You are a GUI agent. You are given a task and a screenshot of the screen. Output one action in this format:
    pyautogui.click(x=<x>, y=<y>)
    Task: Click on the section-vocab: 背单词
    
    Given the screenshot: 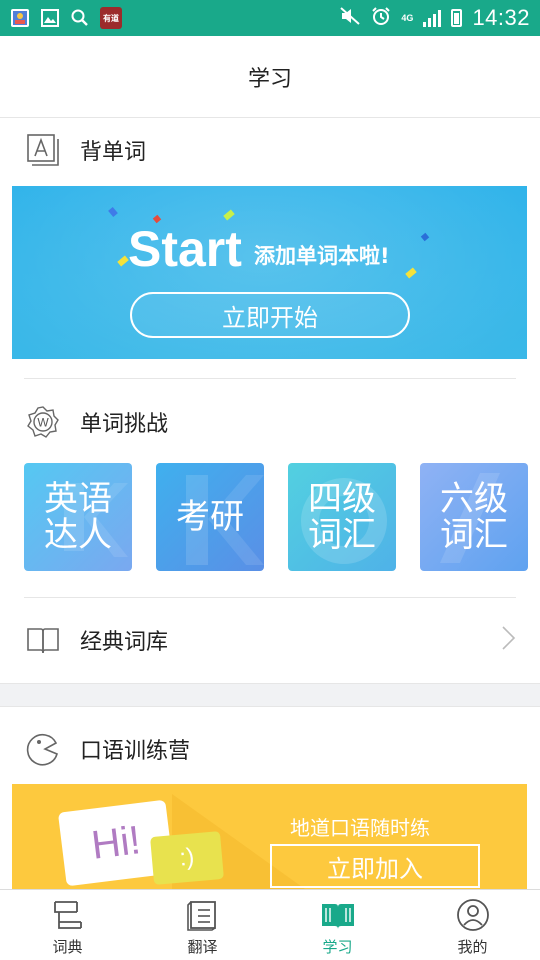 What is the action you would take?
    pyautogui.click(x=270, y=150)
    